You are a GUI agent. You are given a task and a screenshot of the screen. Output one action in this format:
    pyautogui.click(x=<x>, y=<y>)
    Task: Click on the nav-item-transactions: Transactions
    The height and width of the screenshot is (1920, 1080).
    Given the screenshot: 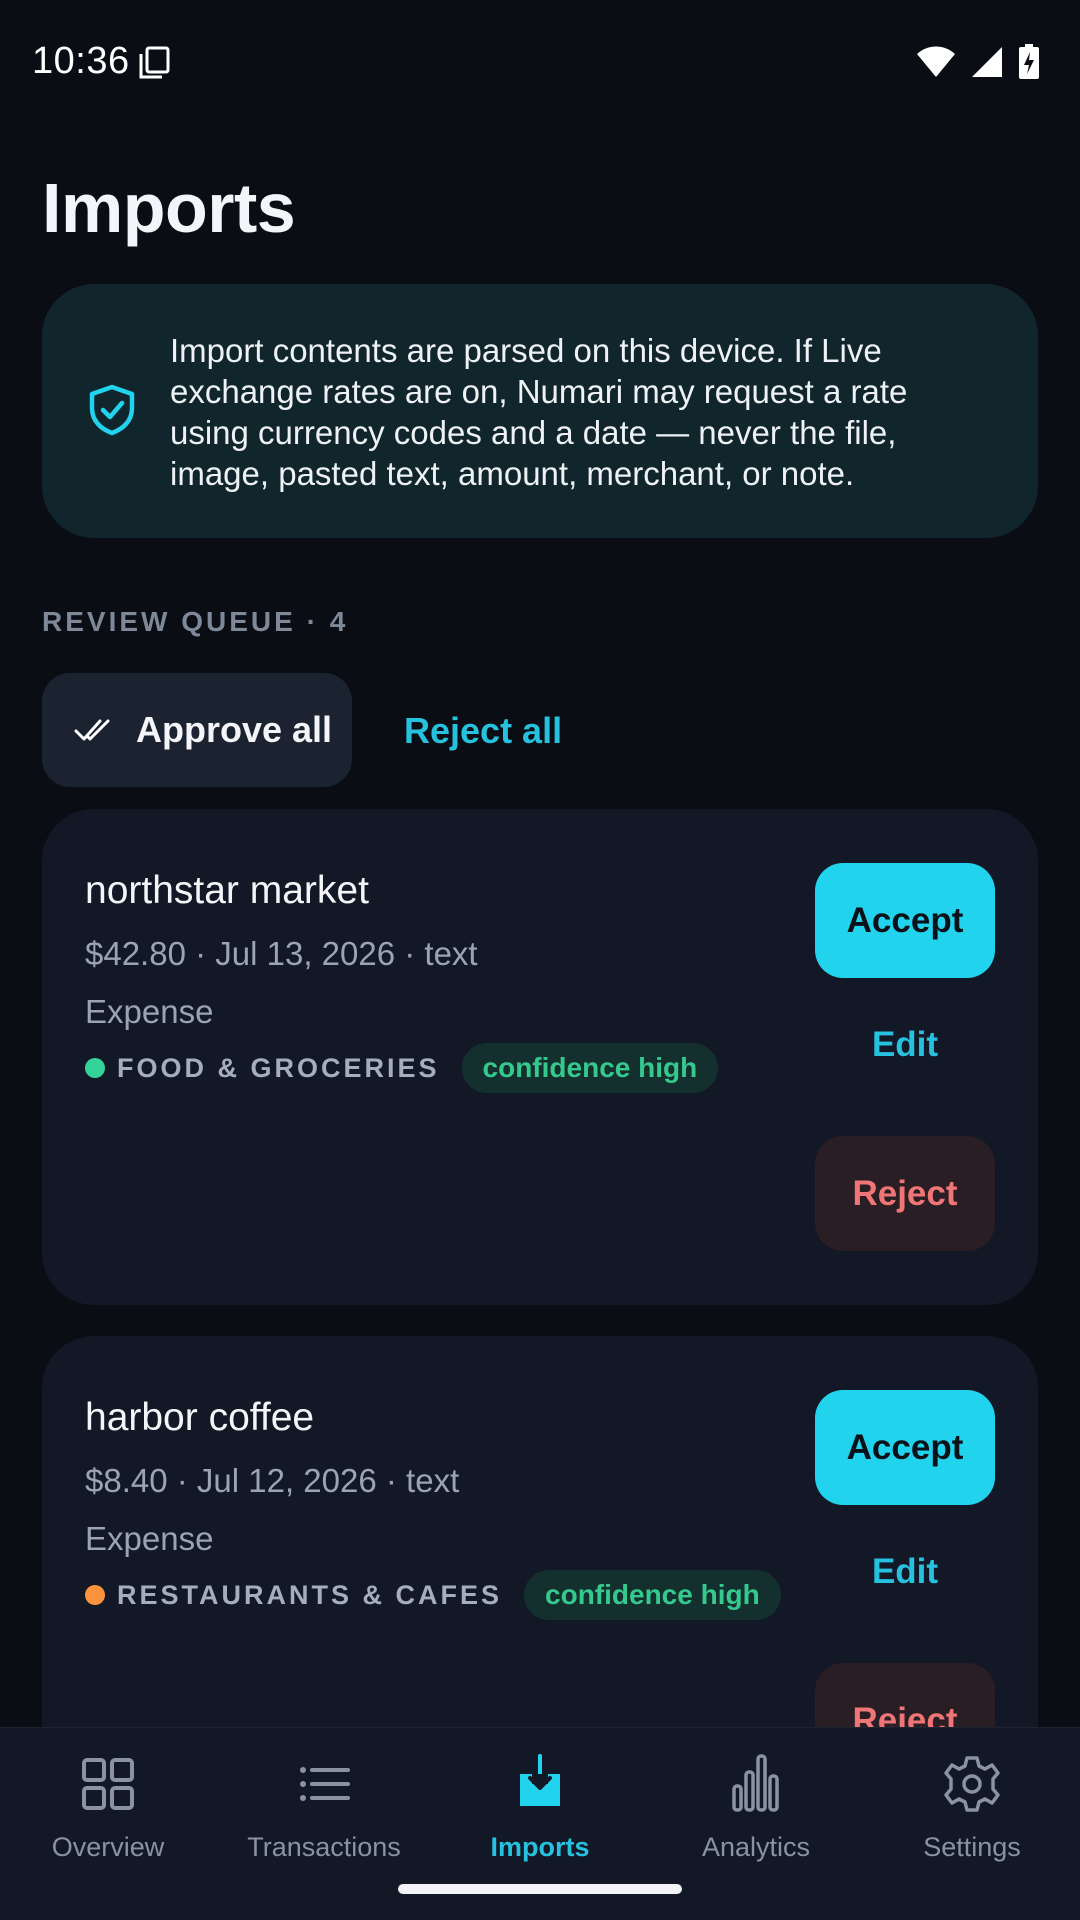 What is the action you would take?
    pyautogui.click(x=324, y=1808)
    